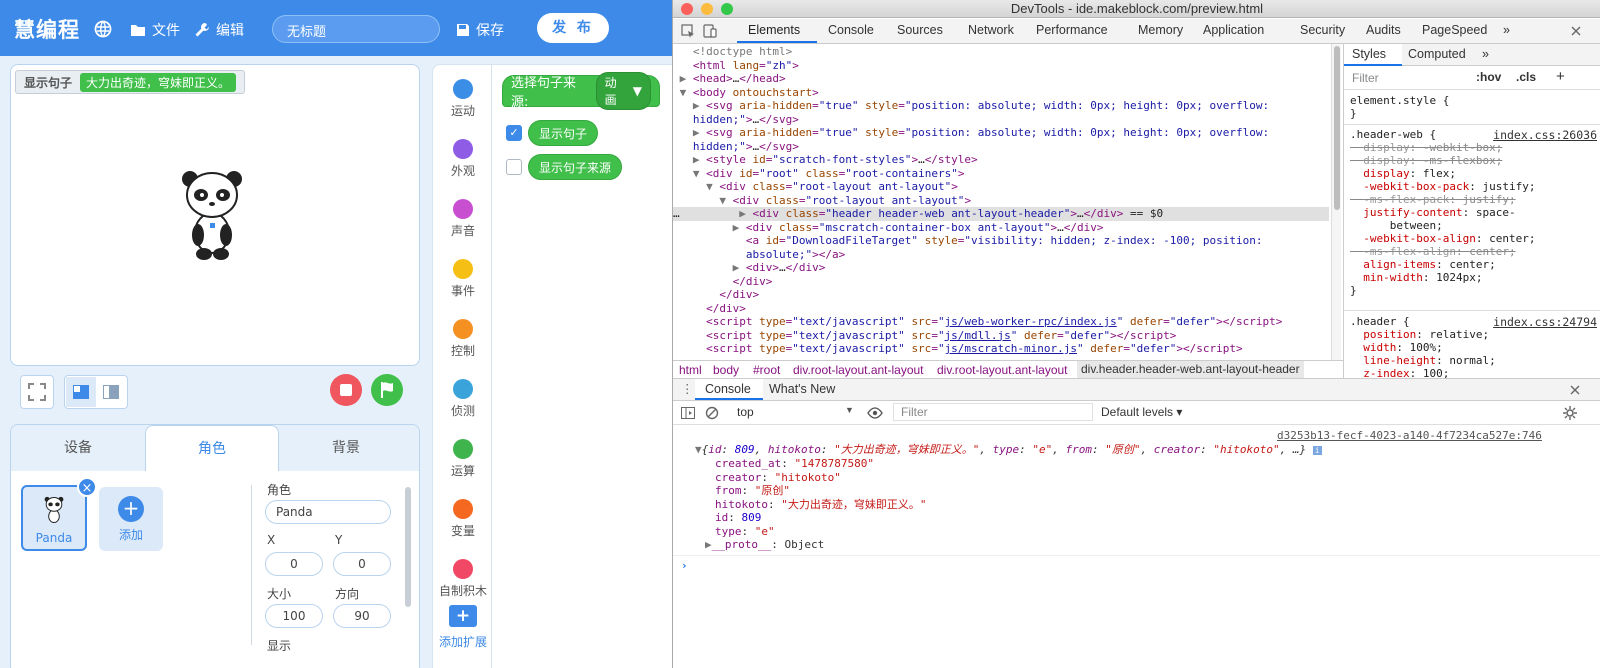 The height and width of the screenshot is (668, 1600). I want to click on console-settings-icon, so click(1570, 413).